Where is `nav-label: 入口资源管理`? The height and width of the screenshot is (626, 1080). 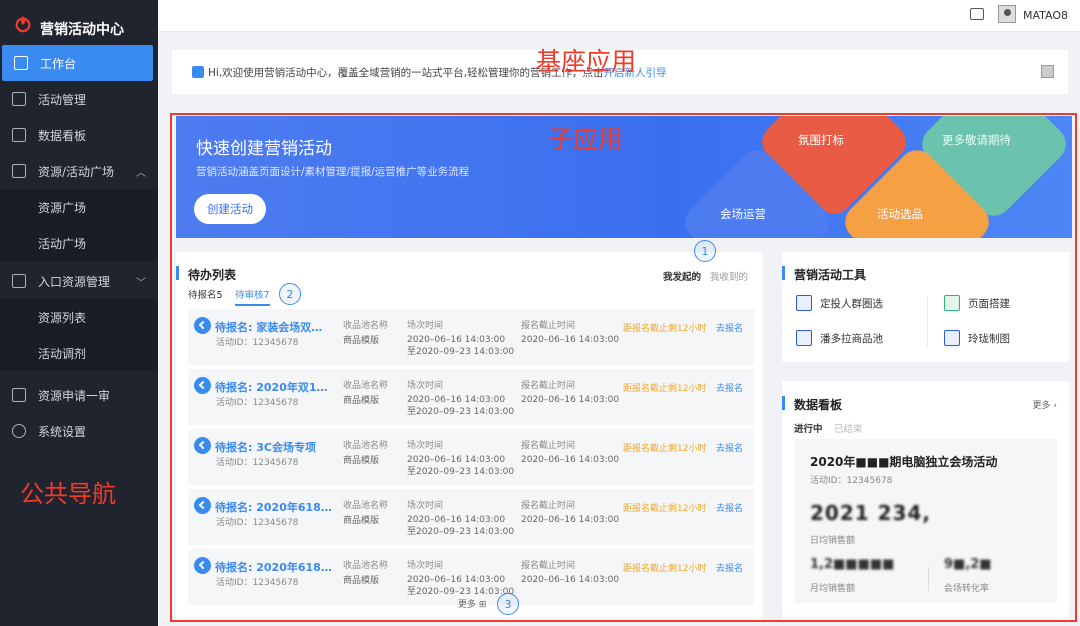 nav-label: 入口资源管理 is located at coordinates (74, 281).